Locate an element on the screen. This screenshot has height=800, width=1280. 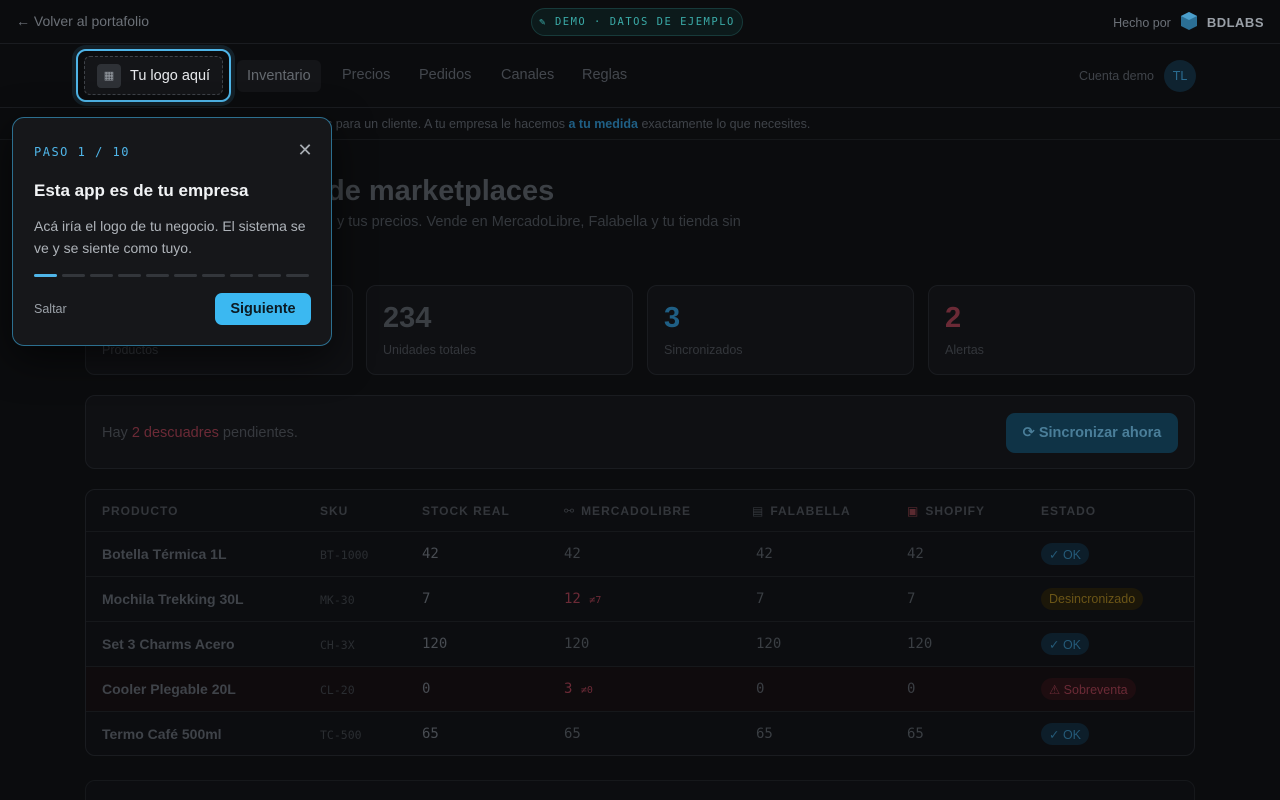
pending-after: pendientes. is located at coordinates (258, 433).